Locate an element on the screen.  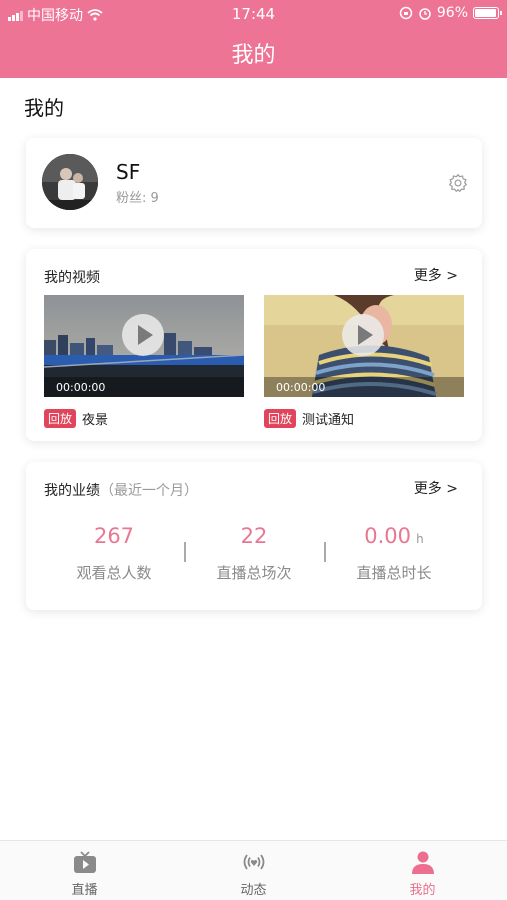
tab-label: 我的 is located at coordinates (422, 890).